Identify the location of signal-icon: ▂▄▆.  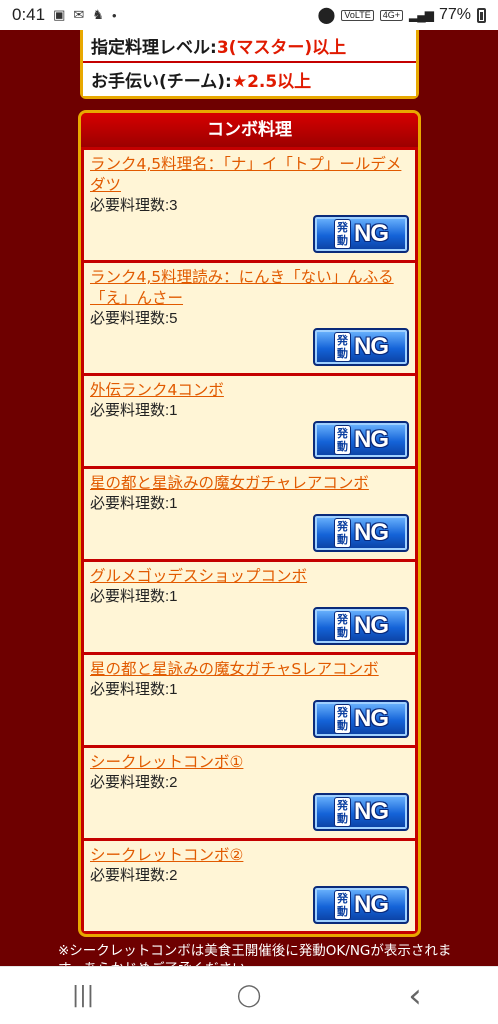
(421, 15).